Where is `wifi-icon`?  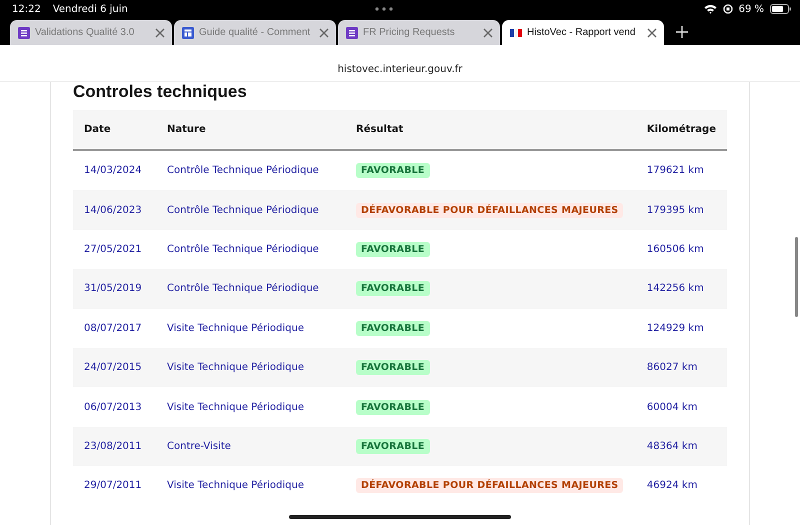
wifi-icon is located at coordinates (710, 9).